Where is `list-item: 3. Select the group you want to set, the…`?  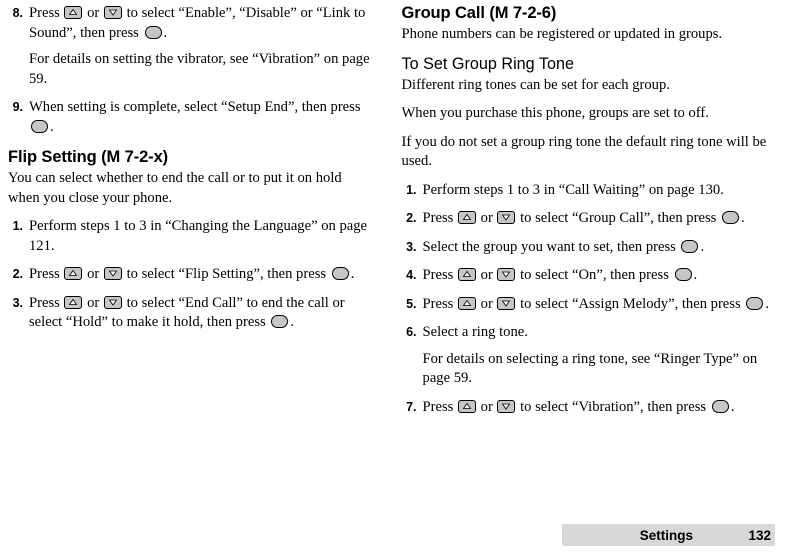
list-item: 3. Select the group you want to set, the… is located at coordinates (588, 248).